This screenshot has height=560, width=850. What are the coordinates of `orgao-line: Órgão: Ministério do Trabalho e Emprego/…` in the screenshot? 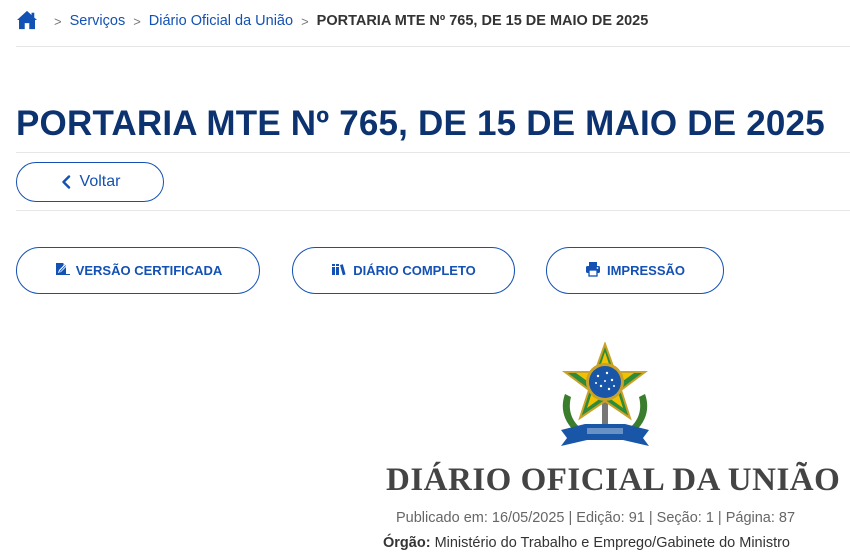 It's located at (586, 543).